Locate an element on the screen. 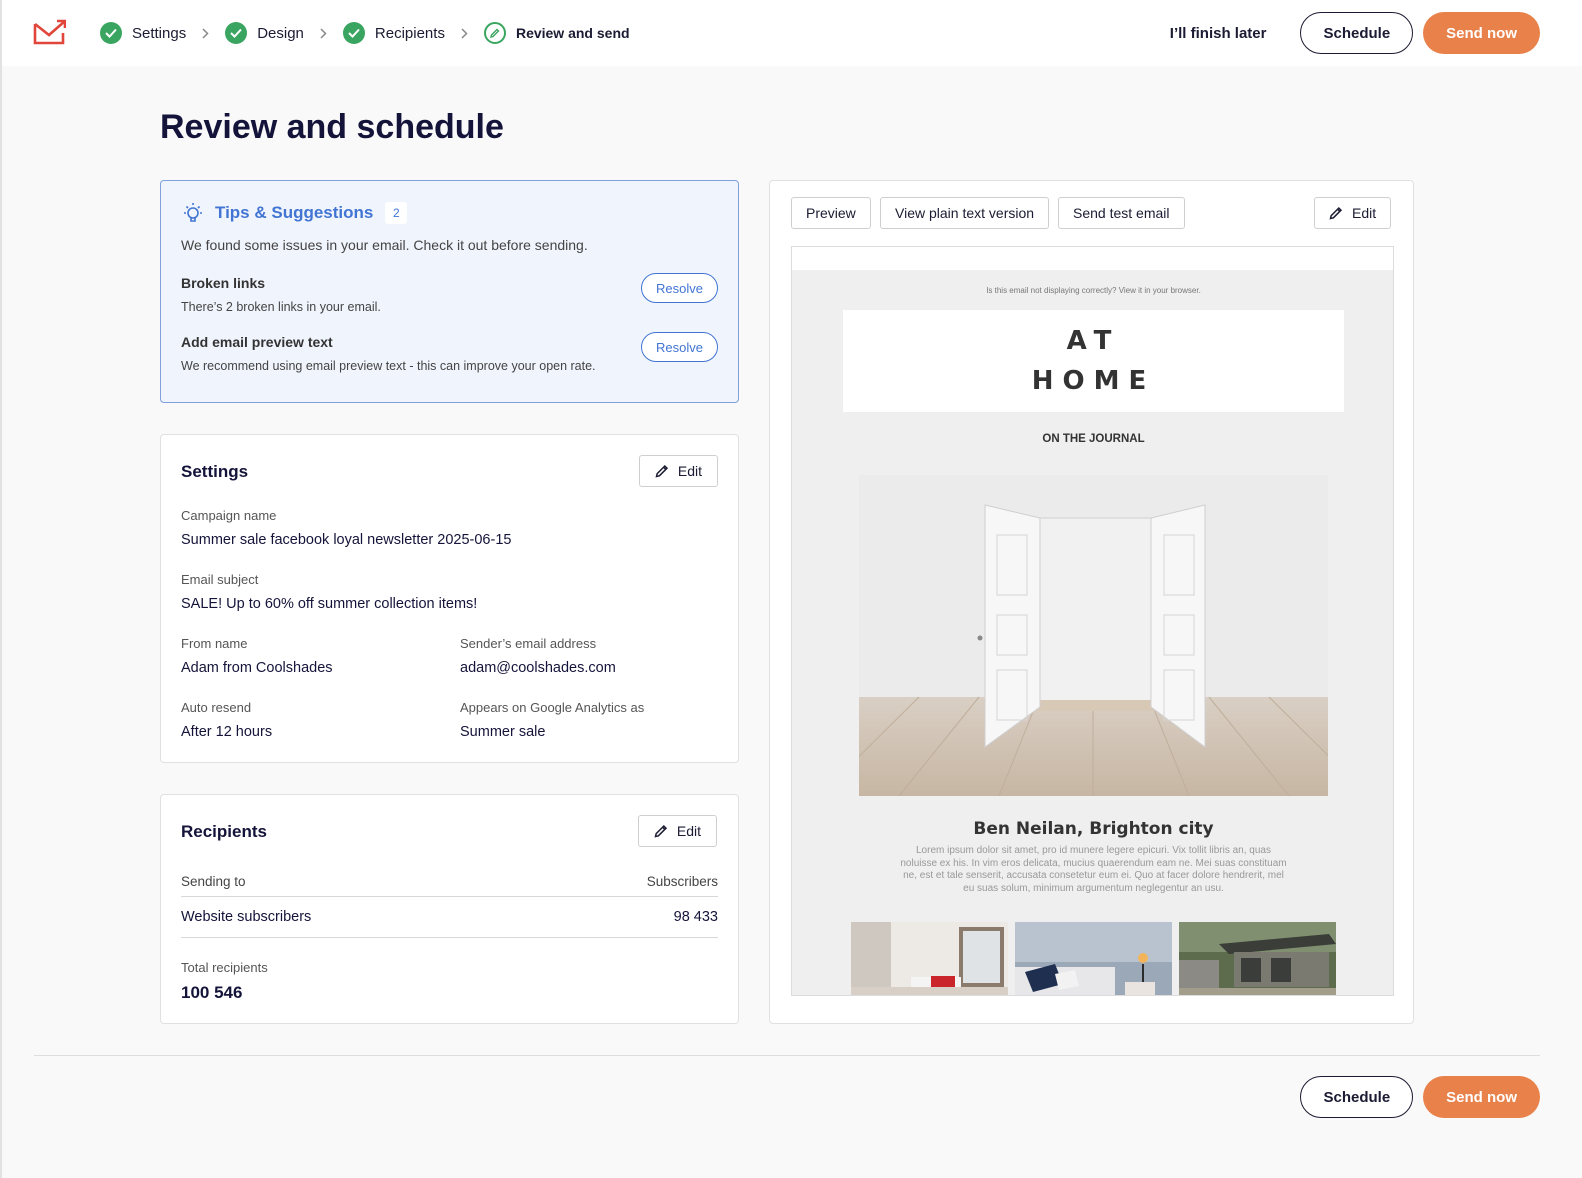  field-label: Email subject is located at coordinates (220, 579).